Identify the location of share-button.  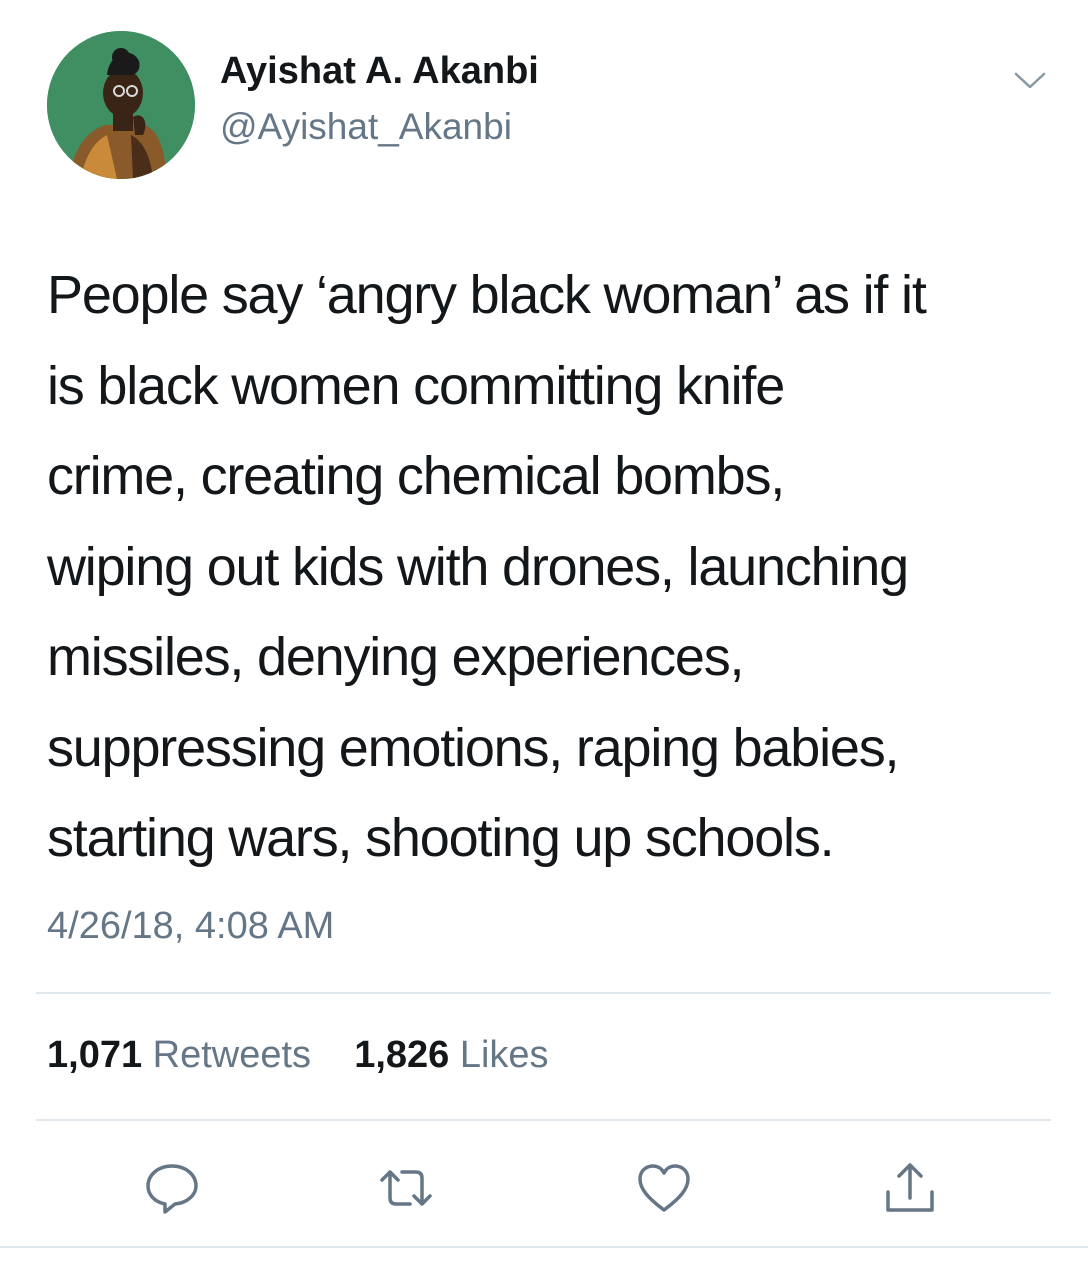
(910, 1188).